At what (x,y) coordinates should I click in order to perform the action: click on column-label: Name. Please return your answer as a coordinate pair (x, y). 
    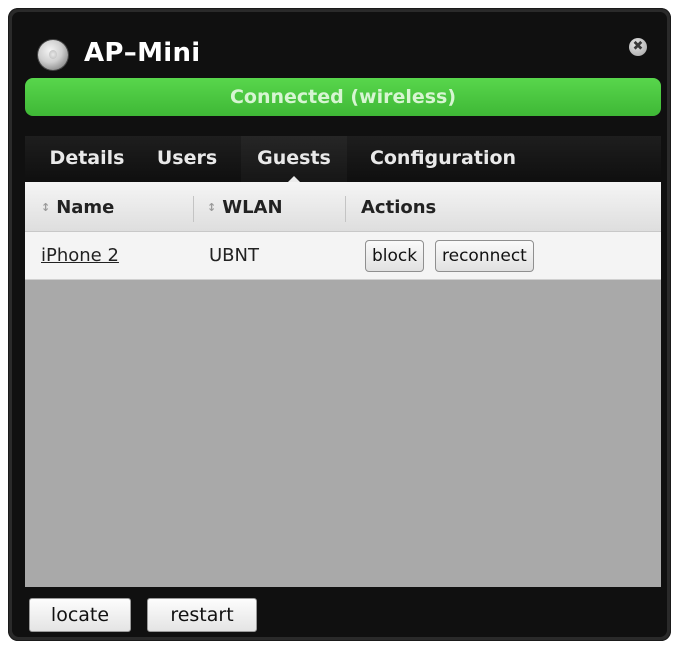
    Looking at the image, I should click on (85, 207).